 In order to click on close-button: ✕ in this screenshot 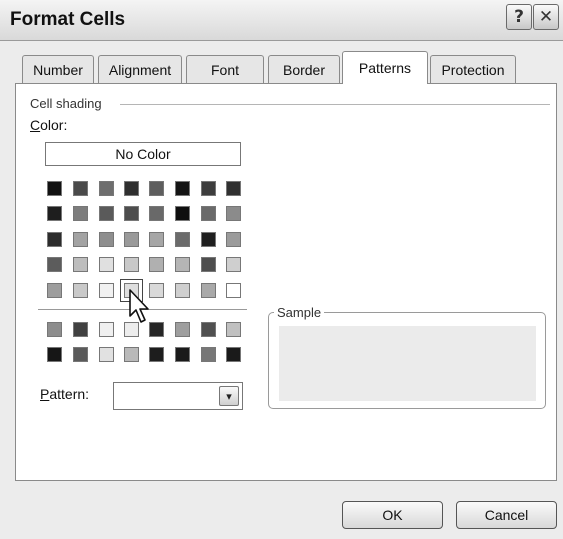, I will do `click(546, 17)`.